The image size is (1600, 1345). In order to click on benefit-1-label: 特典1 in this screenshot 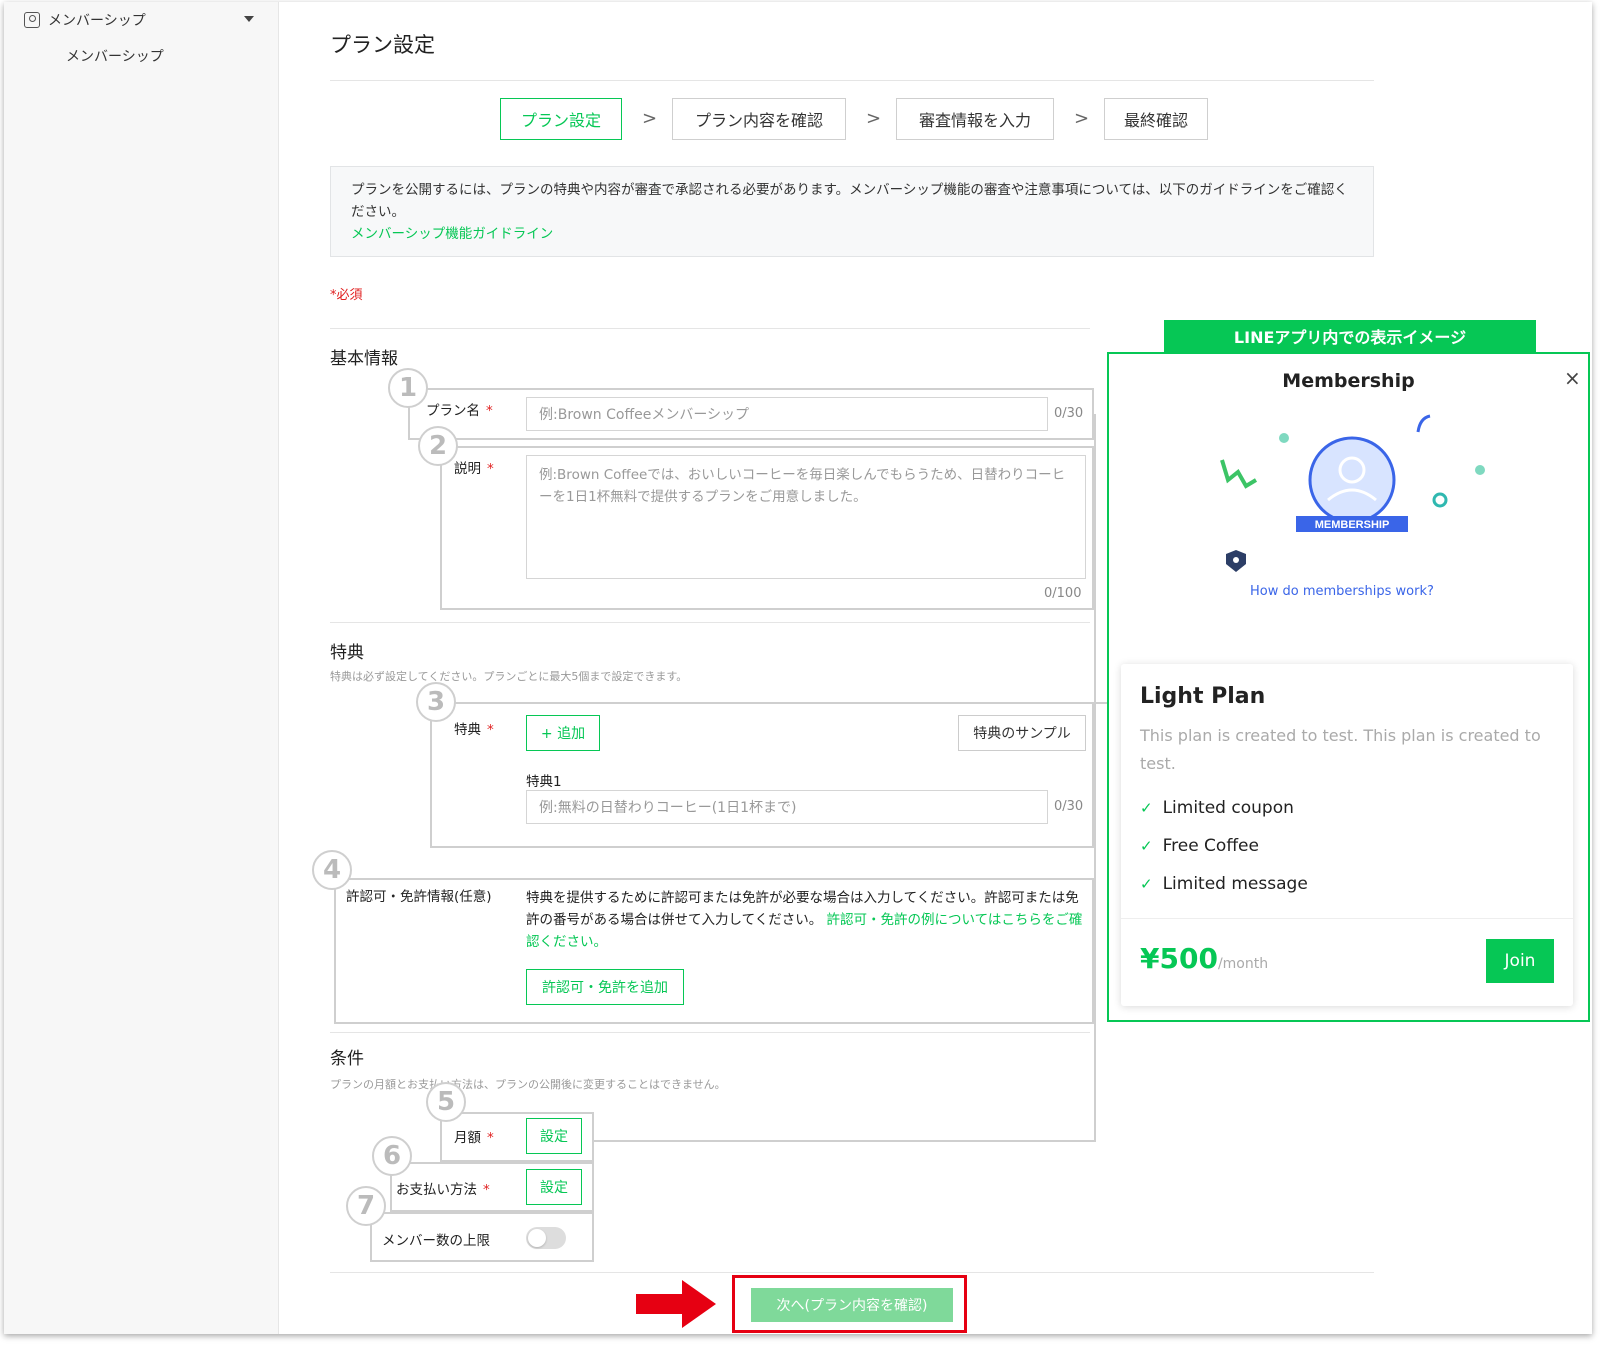, I will do `click(544, 782)`.